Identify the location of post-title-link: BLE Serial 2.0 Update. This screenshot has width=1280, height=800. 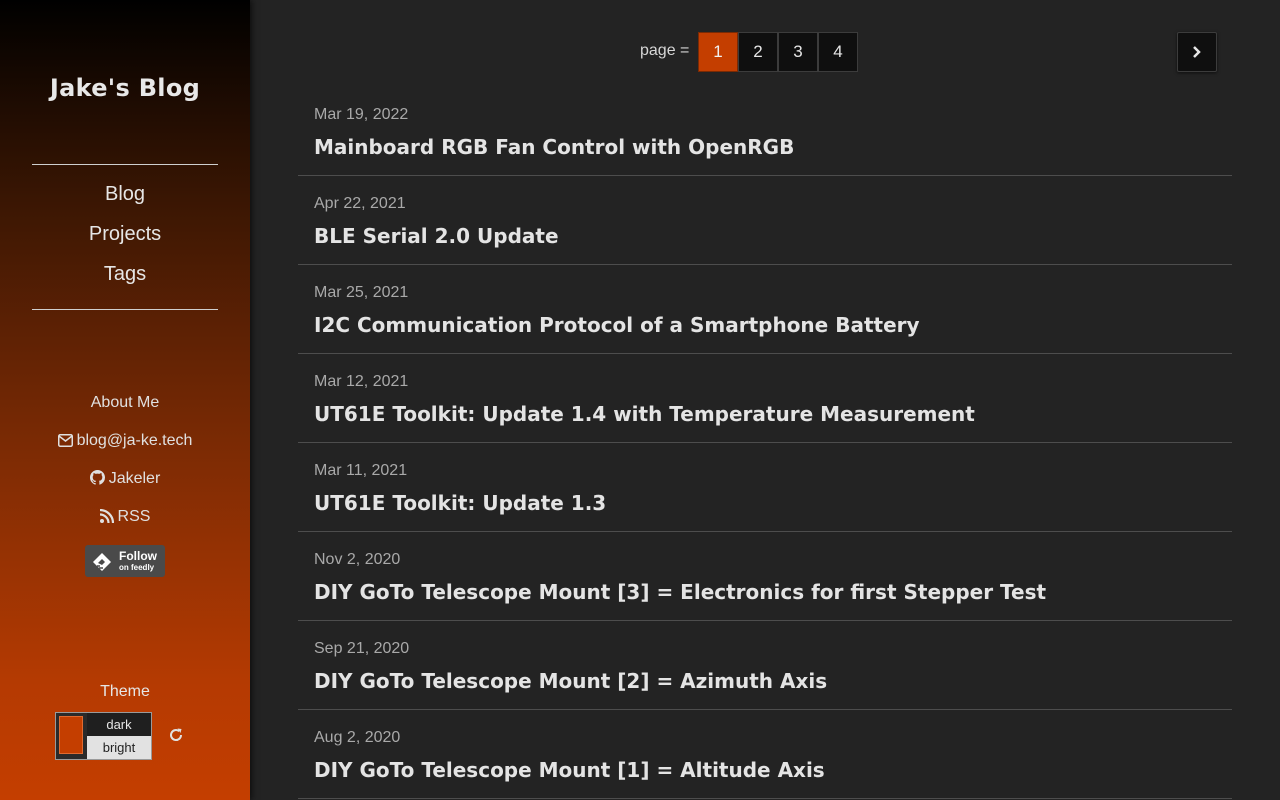
(436, 236).